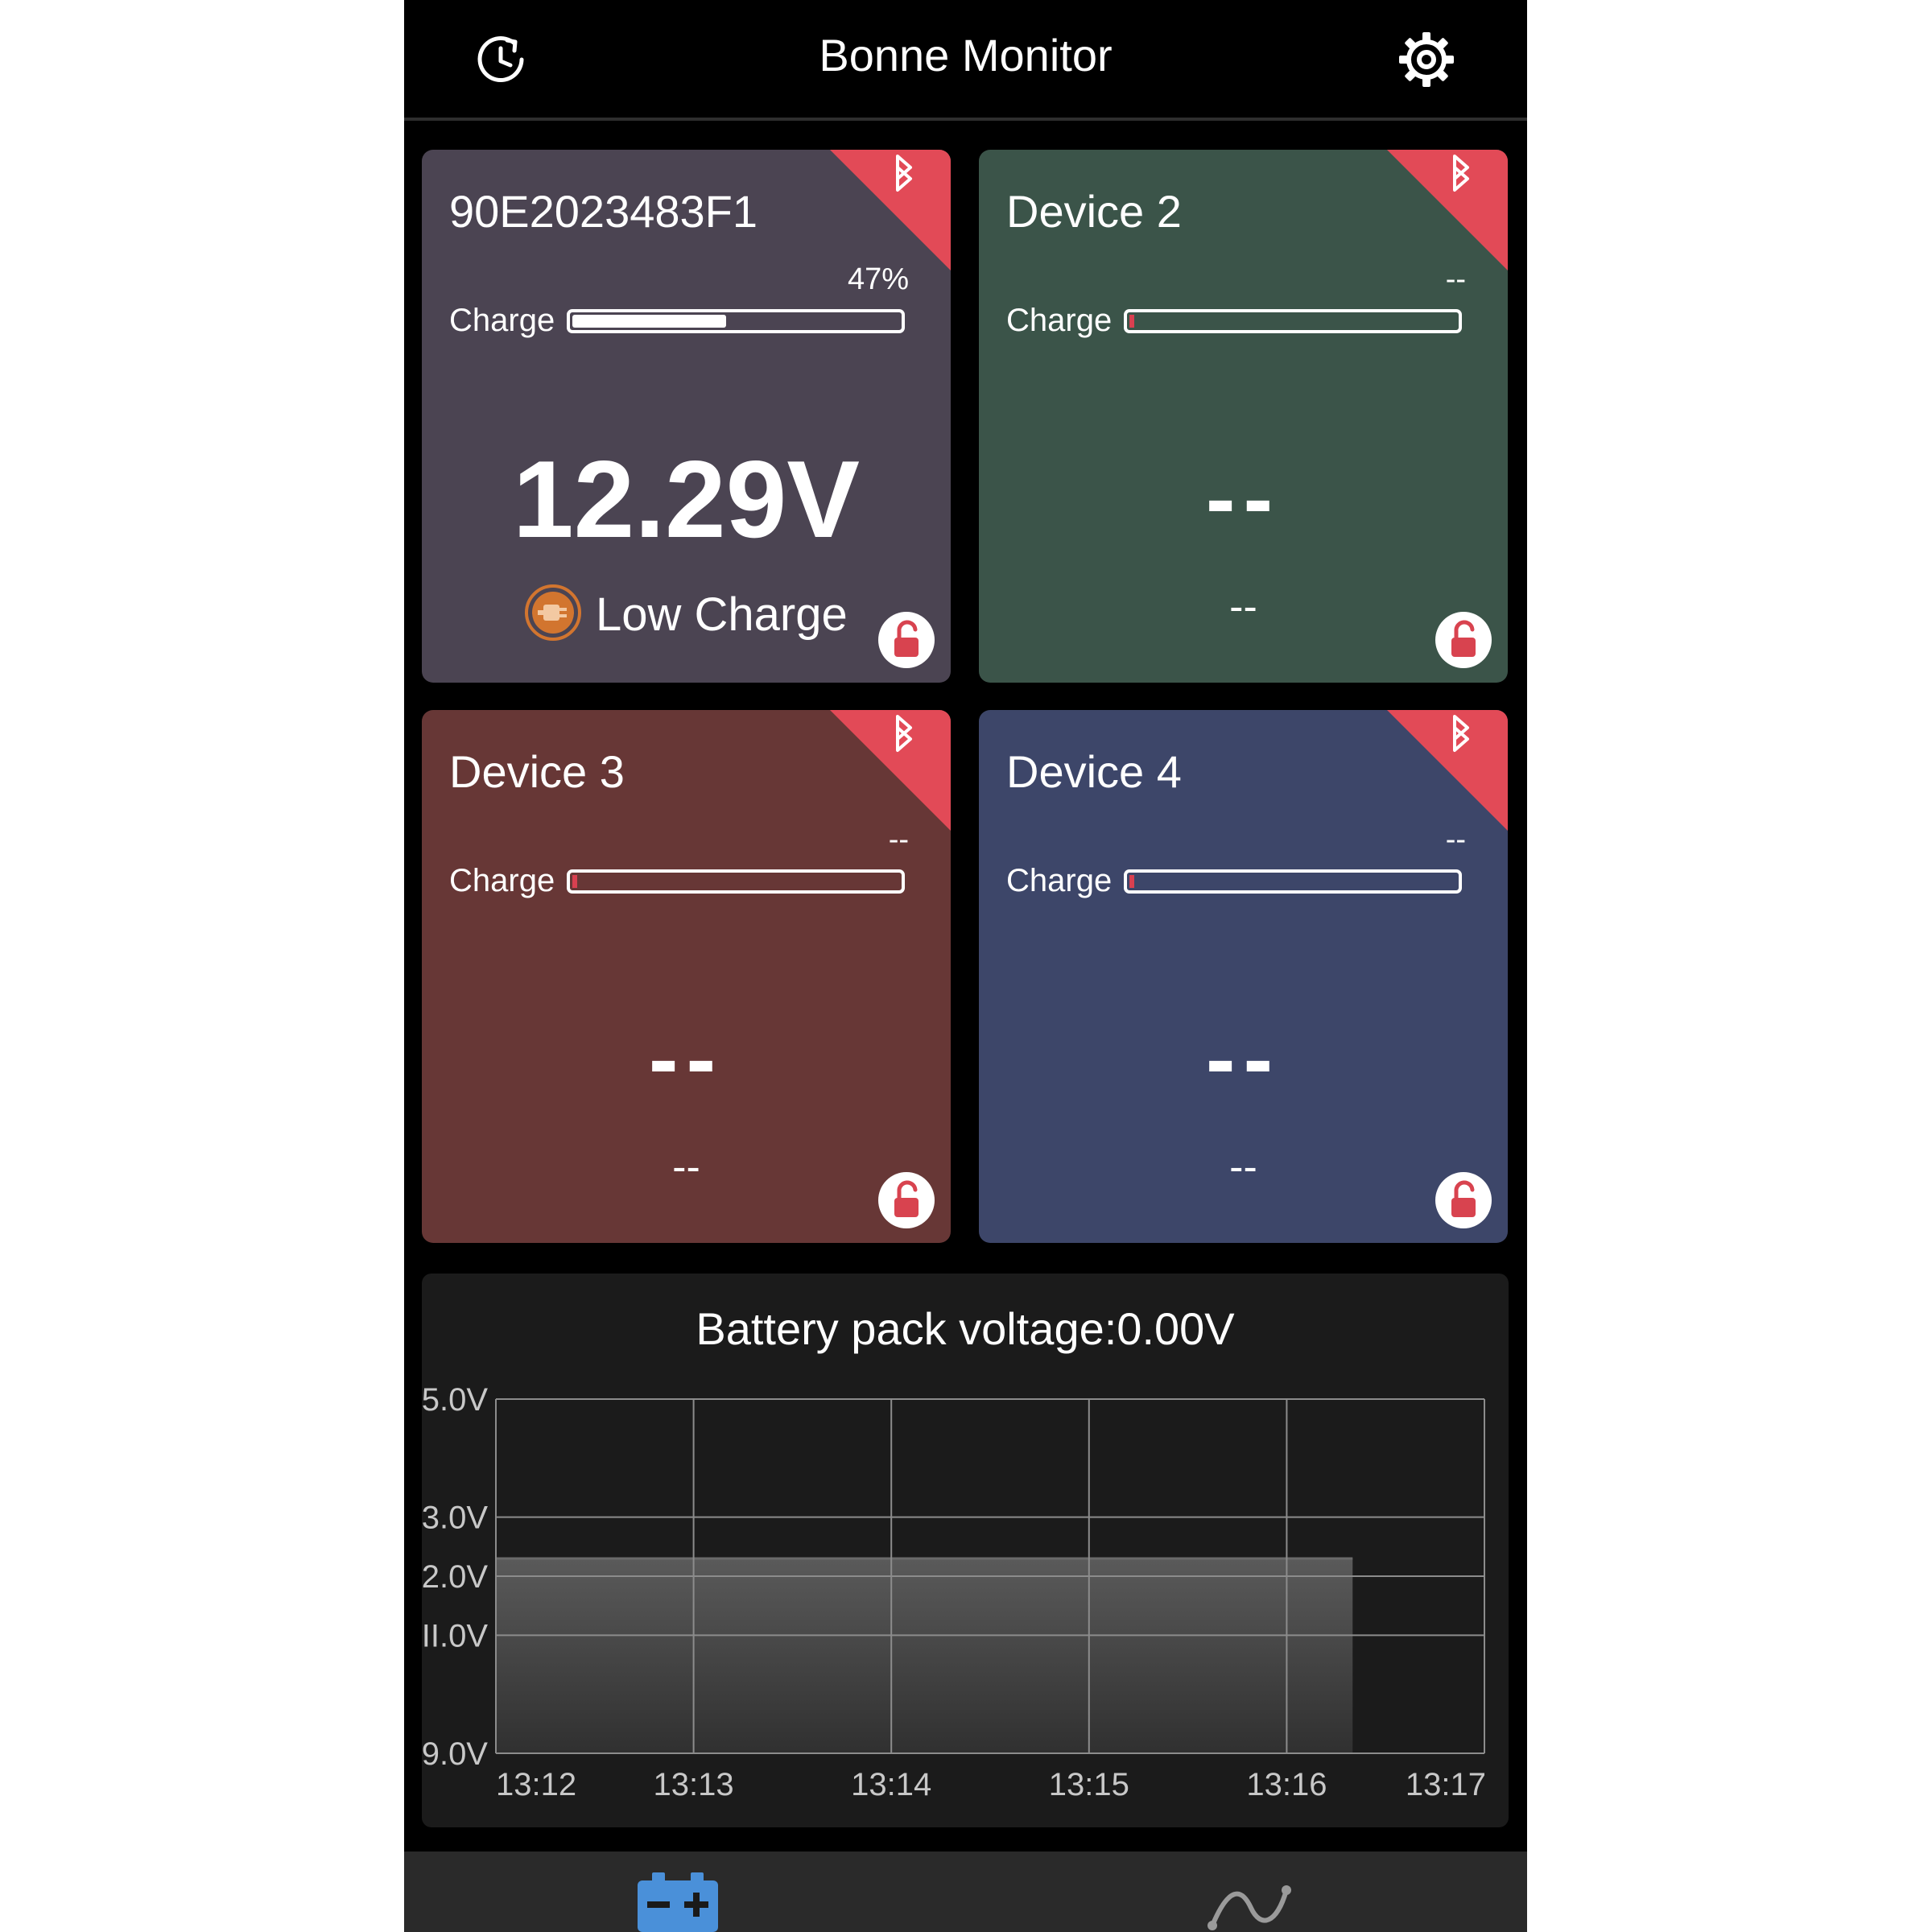 The height and width of the screenshot is (1932, 1932). I want to click on device-name: Device 2, so click(1094, 211).